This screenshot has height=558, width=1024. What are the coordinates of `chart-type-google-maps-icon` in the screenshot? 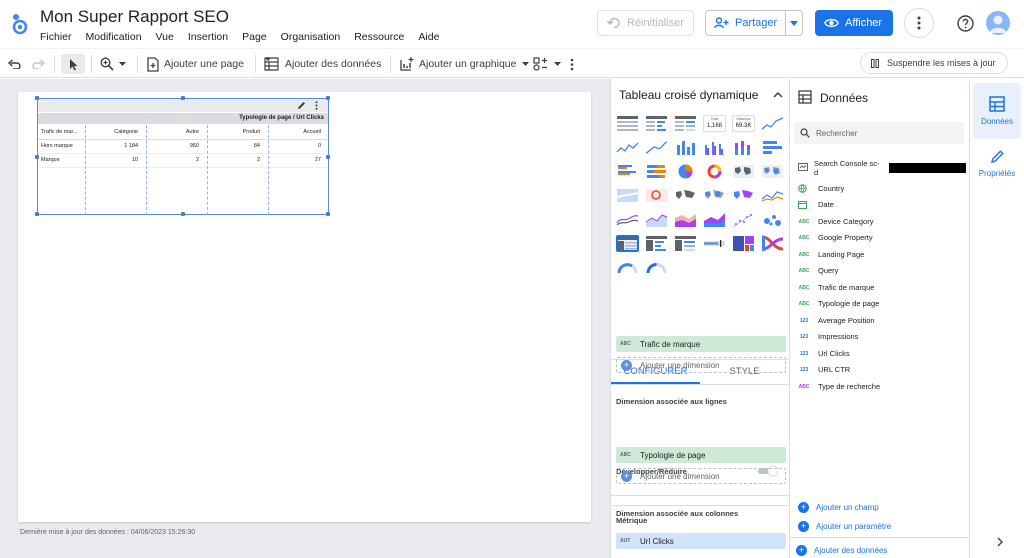 It's located at (627, 195).